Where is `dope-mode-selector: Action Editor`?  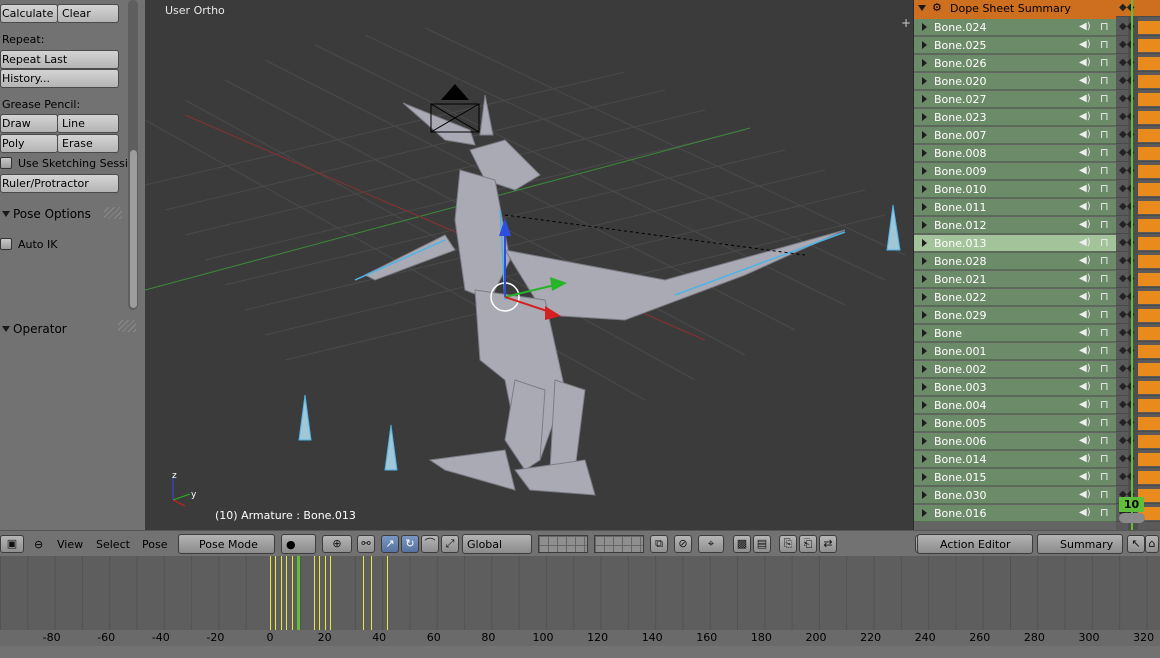 dope-mode-selector: Action Editor is located at coordinates (975, 544).